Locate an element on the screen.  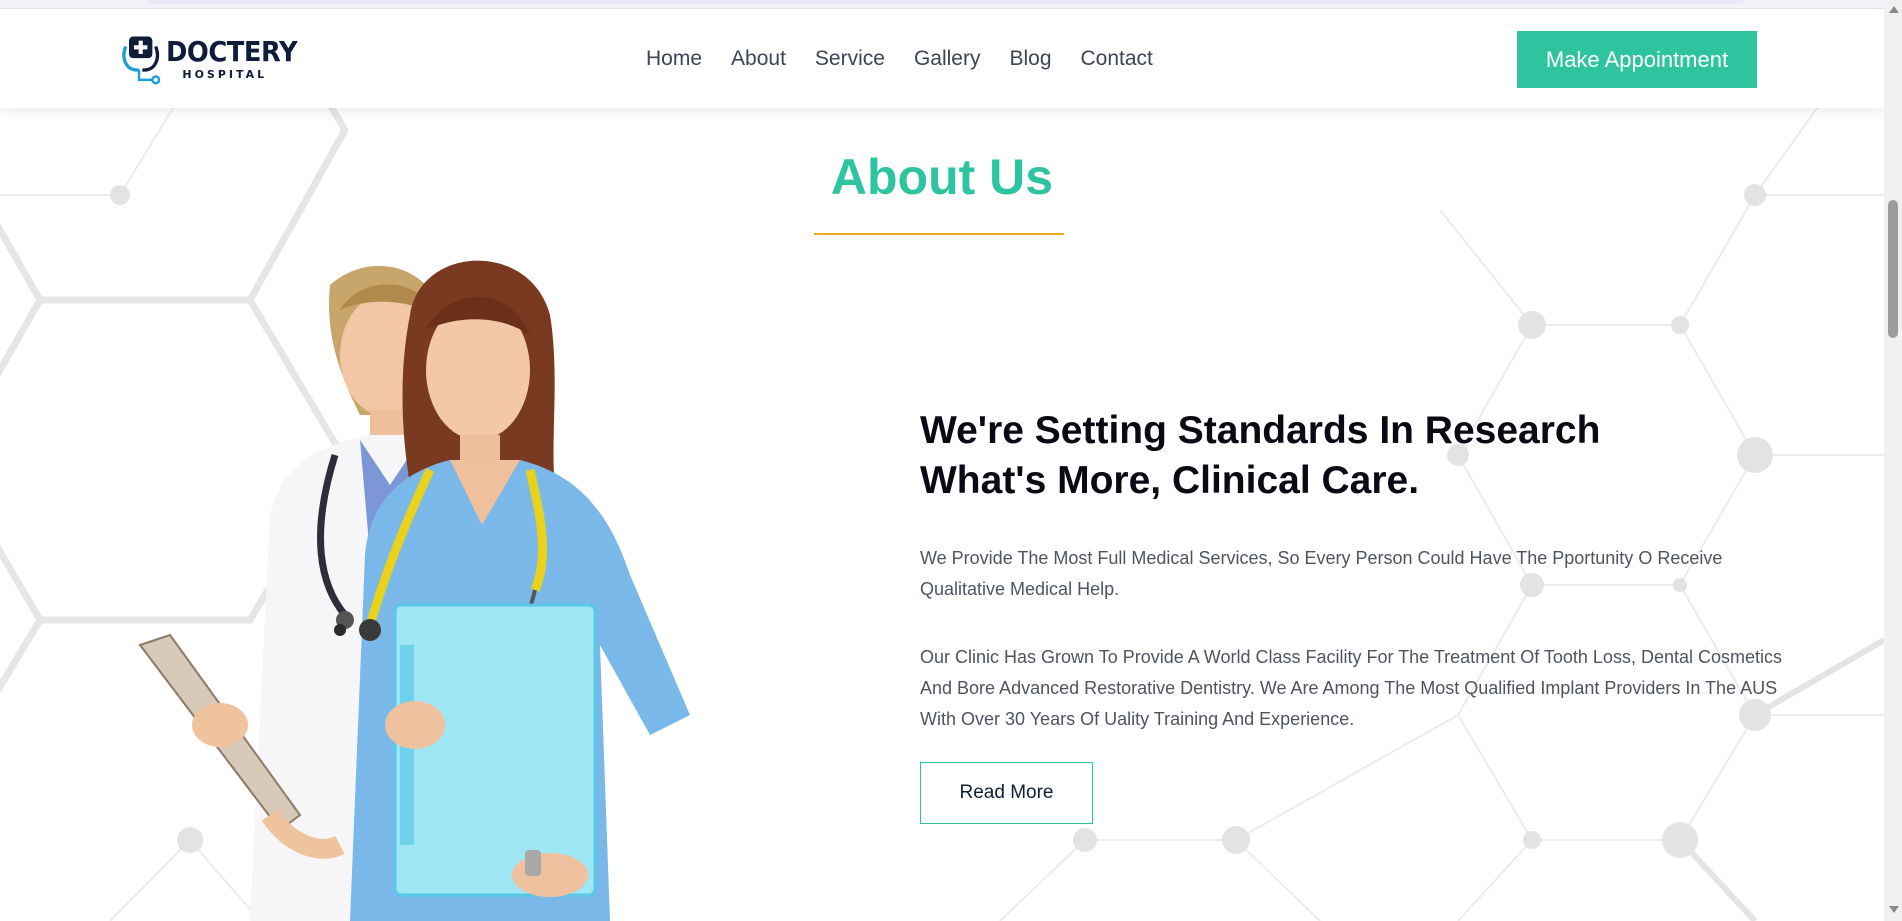
page-scrollbar is located at coordinates (1893, 460).